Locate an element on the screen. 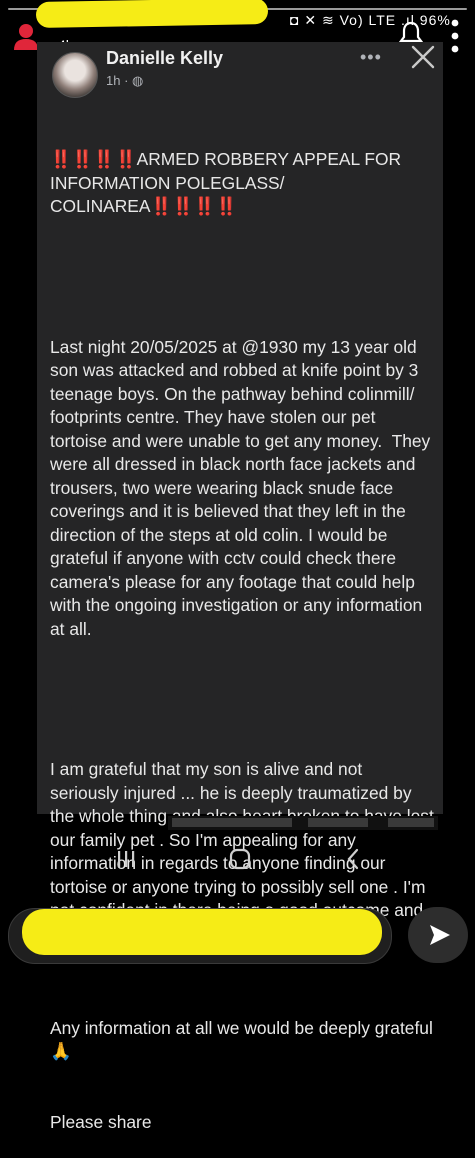 The image size is (475, 1158). more-horizontal-icon: ••• is located at coordinates (371, 57).